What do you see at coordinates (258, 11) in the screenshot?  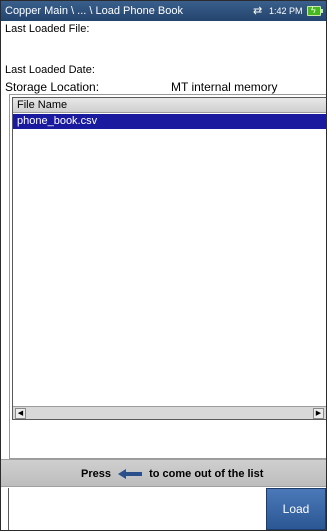 I see `sync-arrows-icon: ⇄` at bounding box center [258, 11].